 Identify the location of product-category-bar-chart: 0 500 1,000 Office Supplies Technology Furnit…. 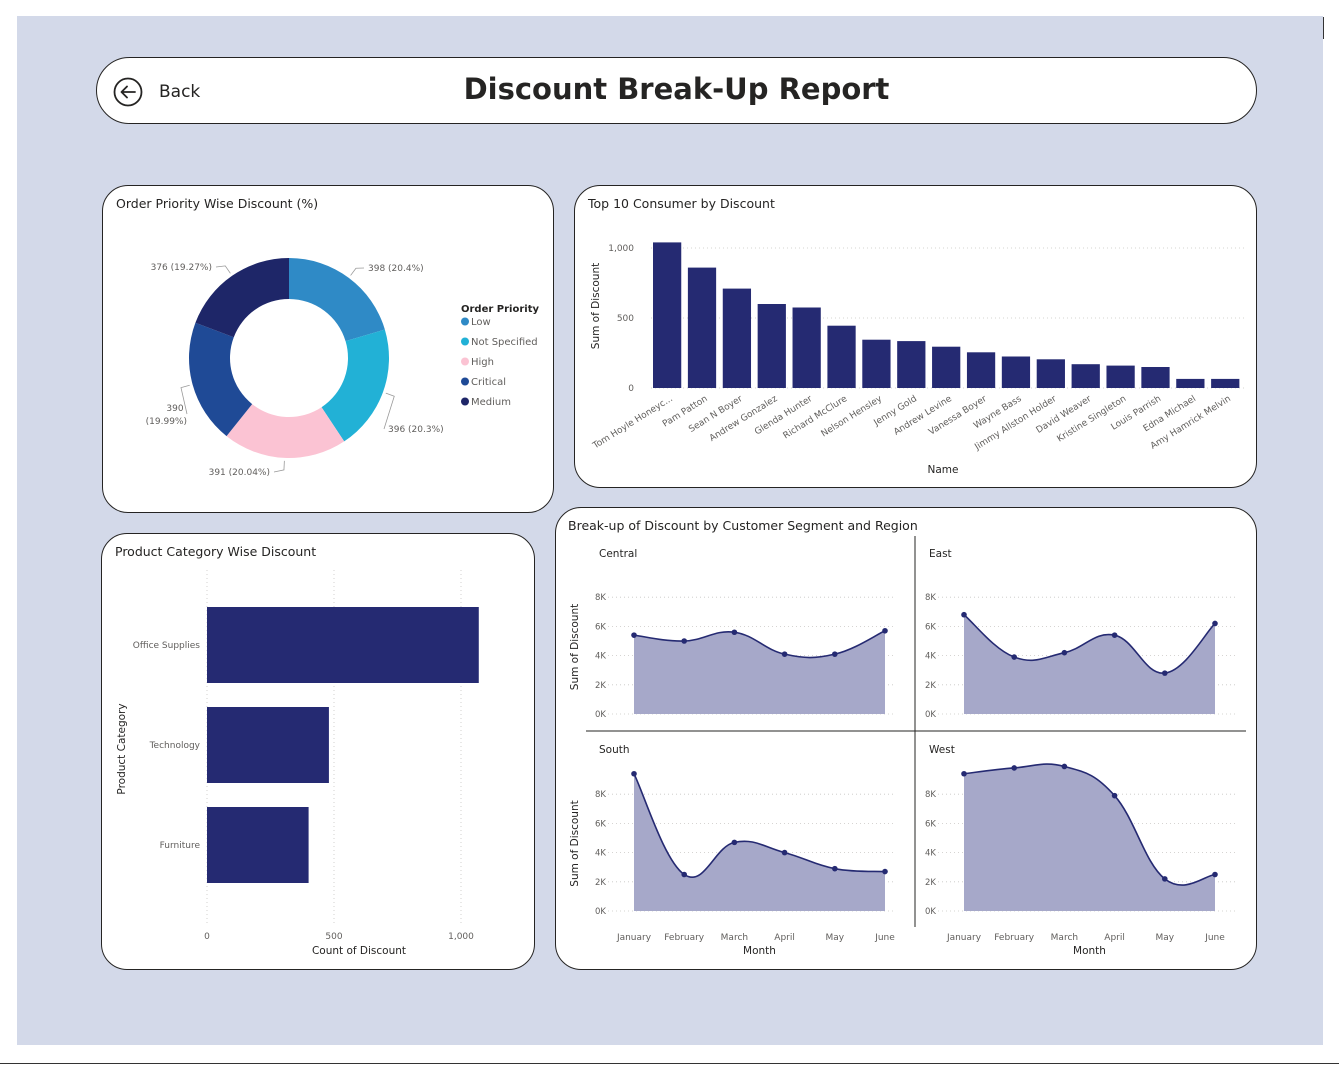
(297, 763).